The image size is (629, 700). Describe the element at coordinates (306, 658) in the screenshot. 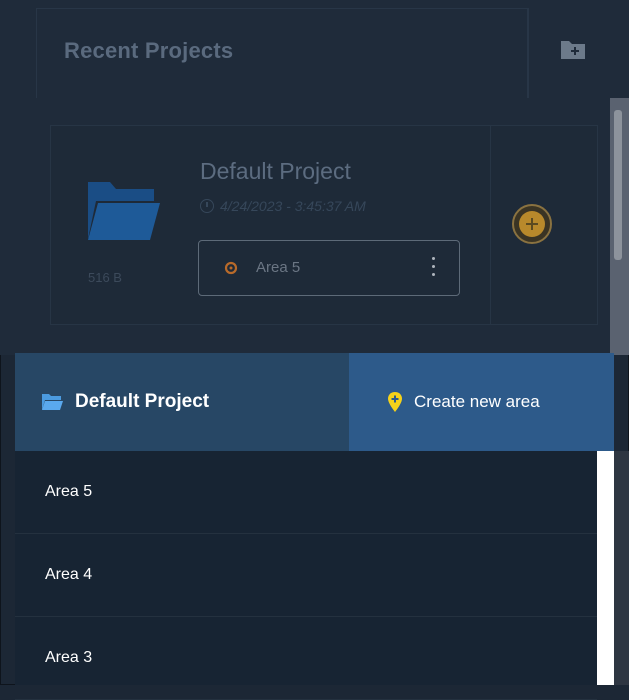

I see `area-list-item: Area 3` at that location.